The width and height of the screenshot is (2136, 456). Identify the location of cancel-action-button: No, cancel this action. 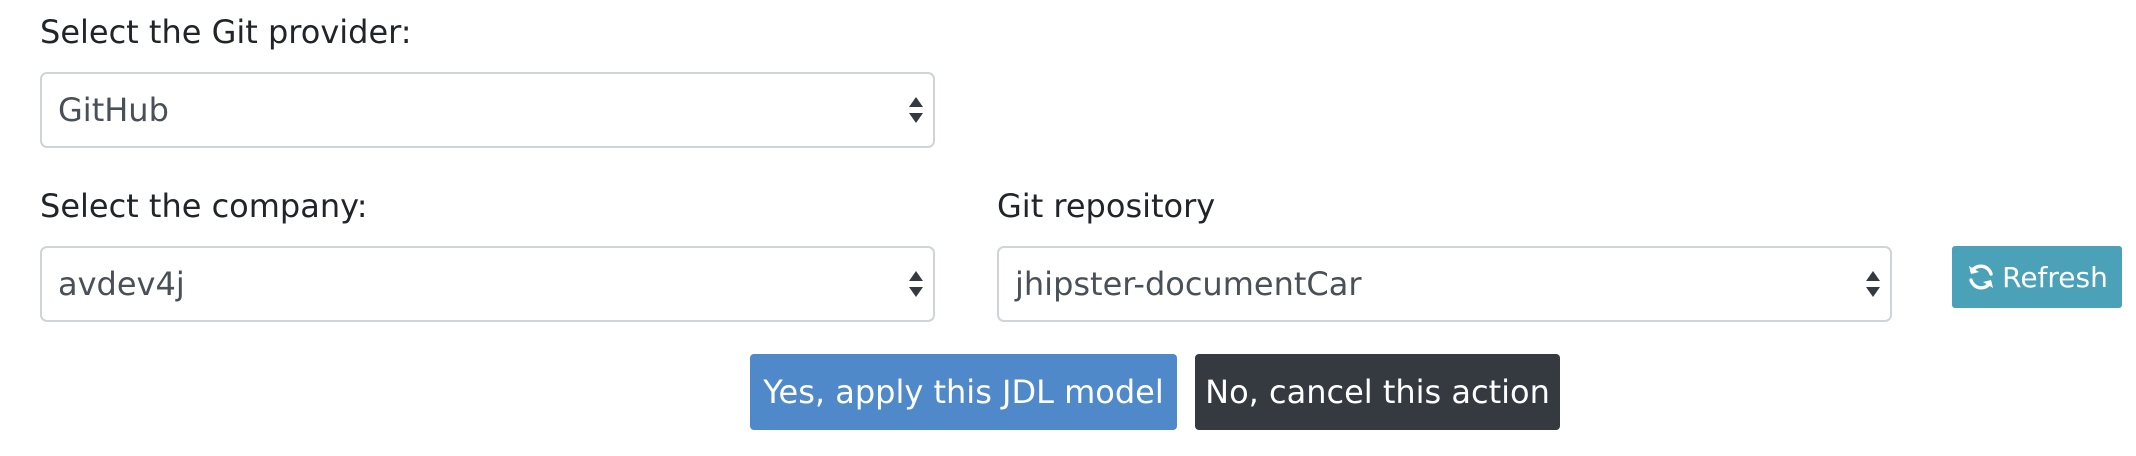
(1377, 392).